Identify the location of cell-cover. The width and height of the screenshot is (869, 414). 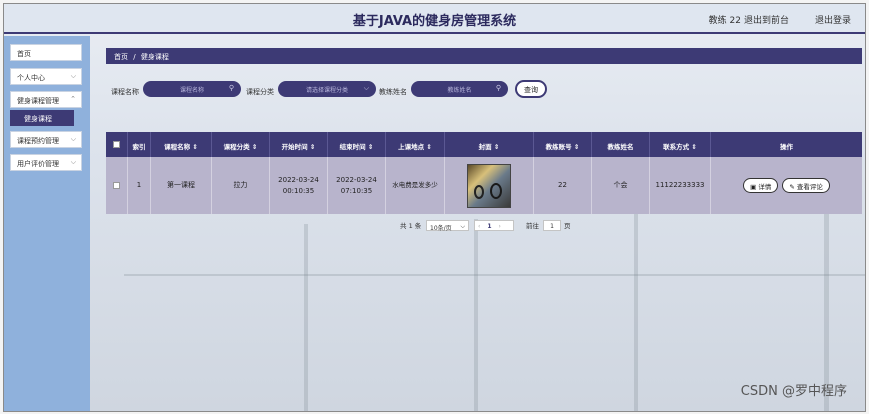
(489, 185).